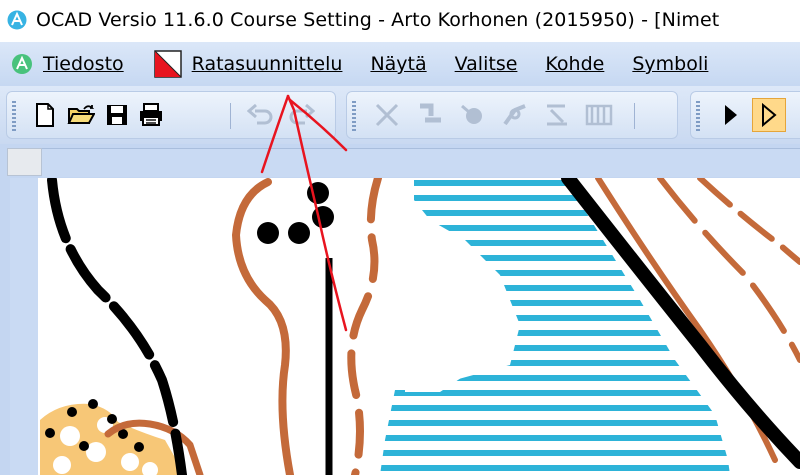 The height and width of the screenshot is (475, 800). I want to click on new-file-button, so click(45, 115).